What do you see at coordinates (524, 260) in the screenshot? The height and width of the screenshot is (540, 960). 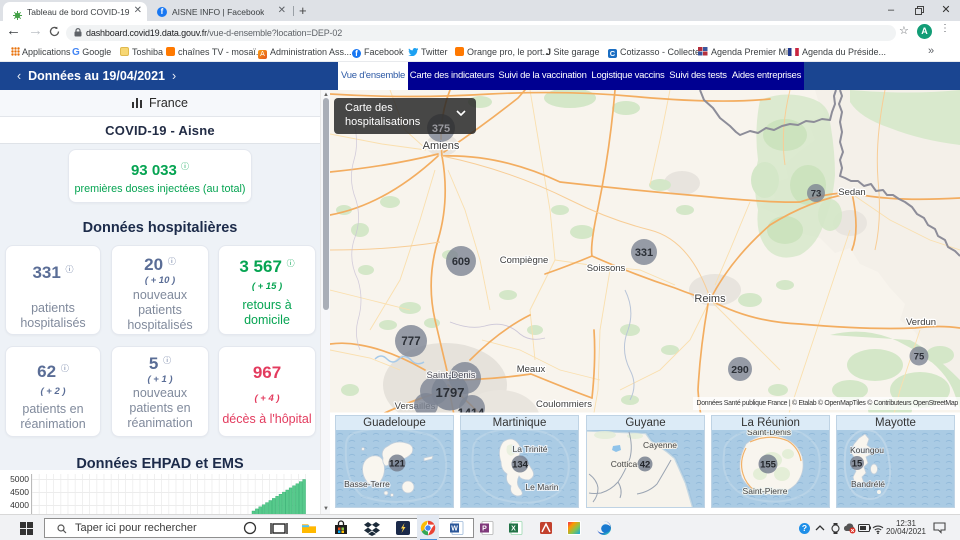 I see `svg-text: Compiègne` at bounding box center [524, 260].